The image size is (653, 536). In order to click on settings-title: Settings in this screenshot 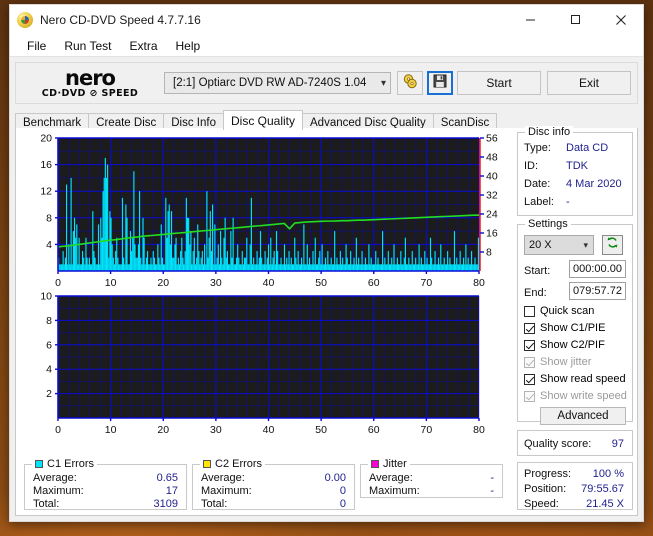, I will do `click(548, 224)`.